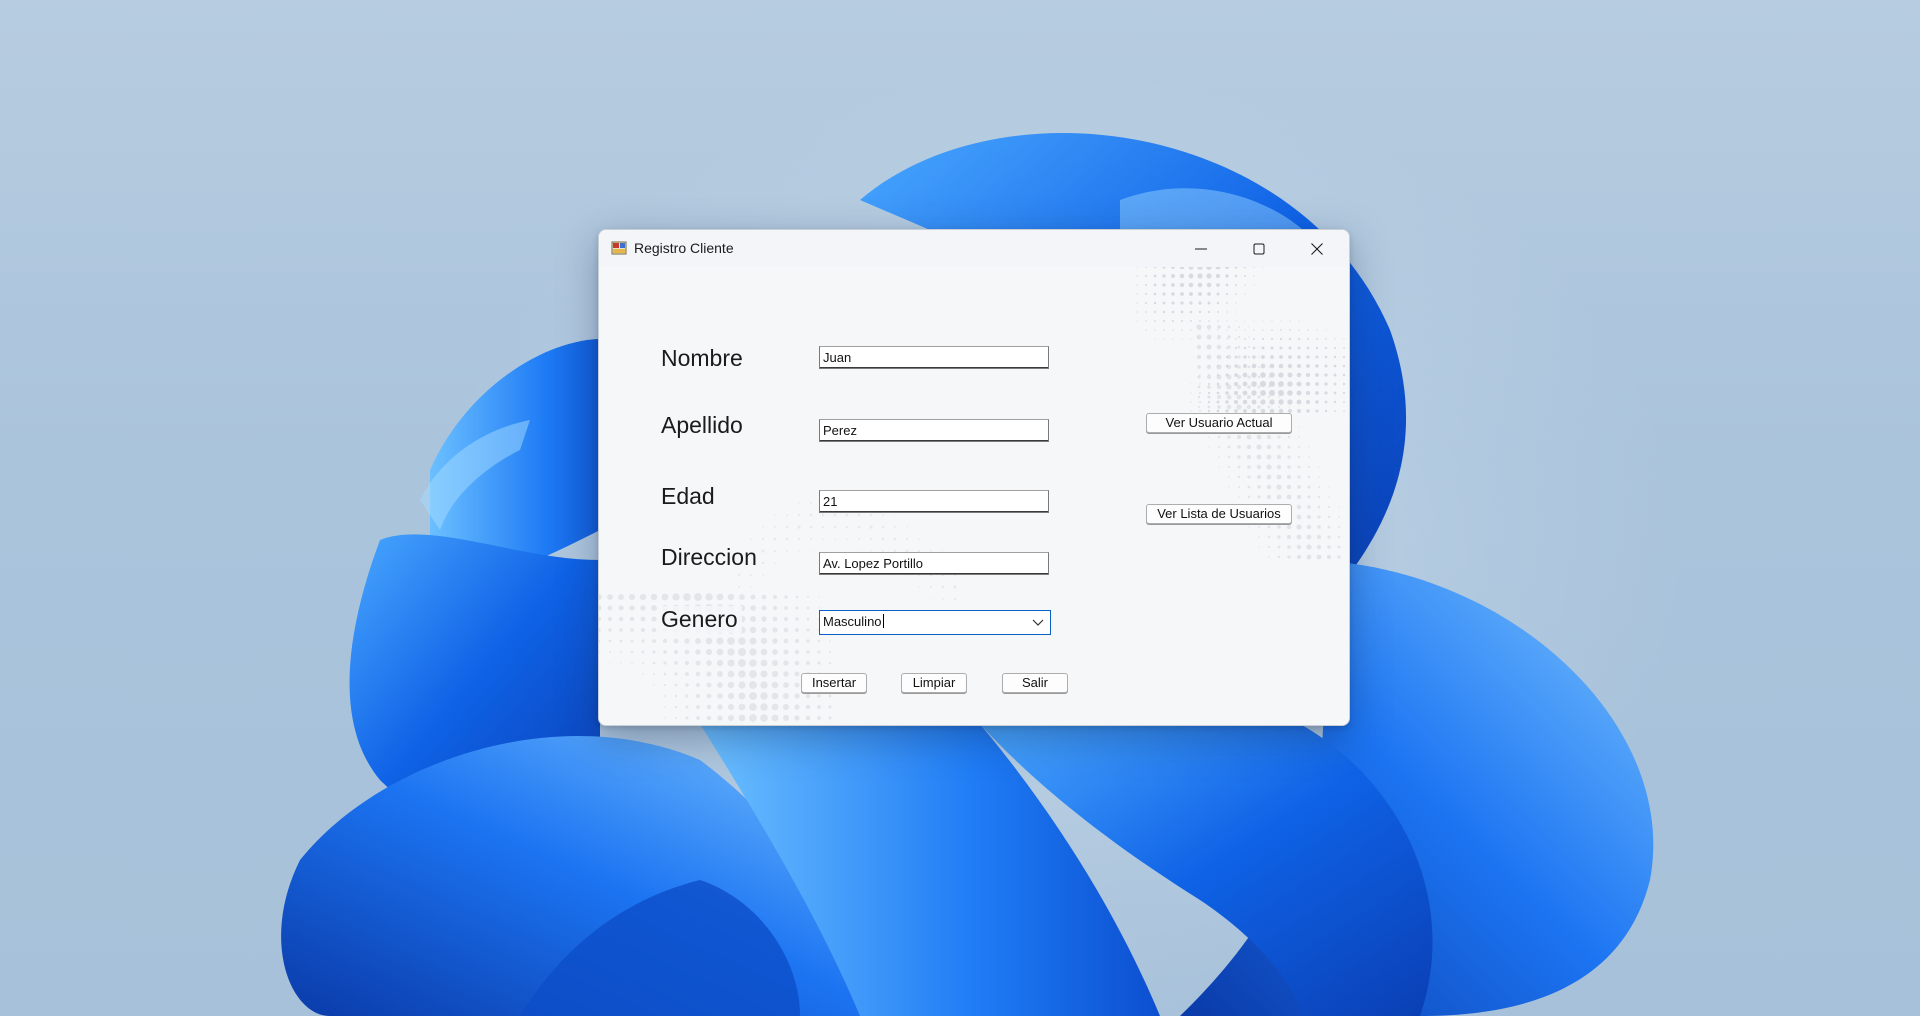 The image size is (1920, 1016). Describe the element at coordinates (935, 622) in the screenshot. I see `genero-combobox: Masculino` at that location.